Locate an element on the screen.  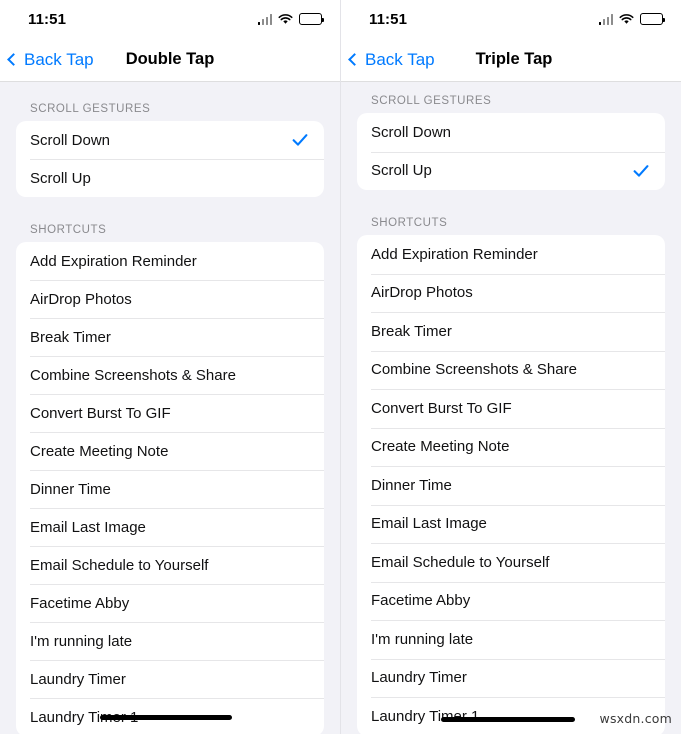
watermark: wsxdn.com is located at coordinates (635, 718).